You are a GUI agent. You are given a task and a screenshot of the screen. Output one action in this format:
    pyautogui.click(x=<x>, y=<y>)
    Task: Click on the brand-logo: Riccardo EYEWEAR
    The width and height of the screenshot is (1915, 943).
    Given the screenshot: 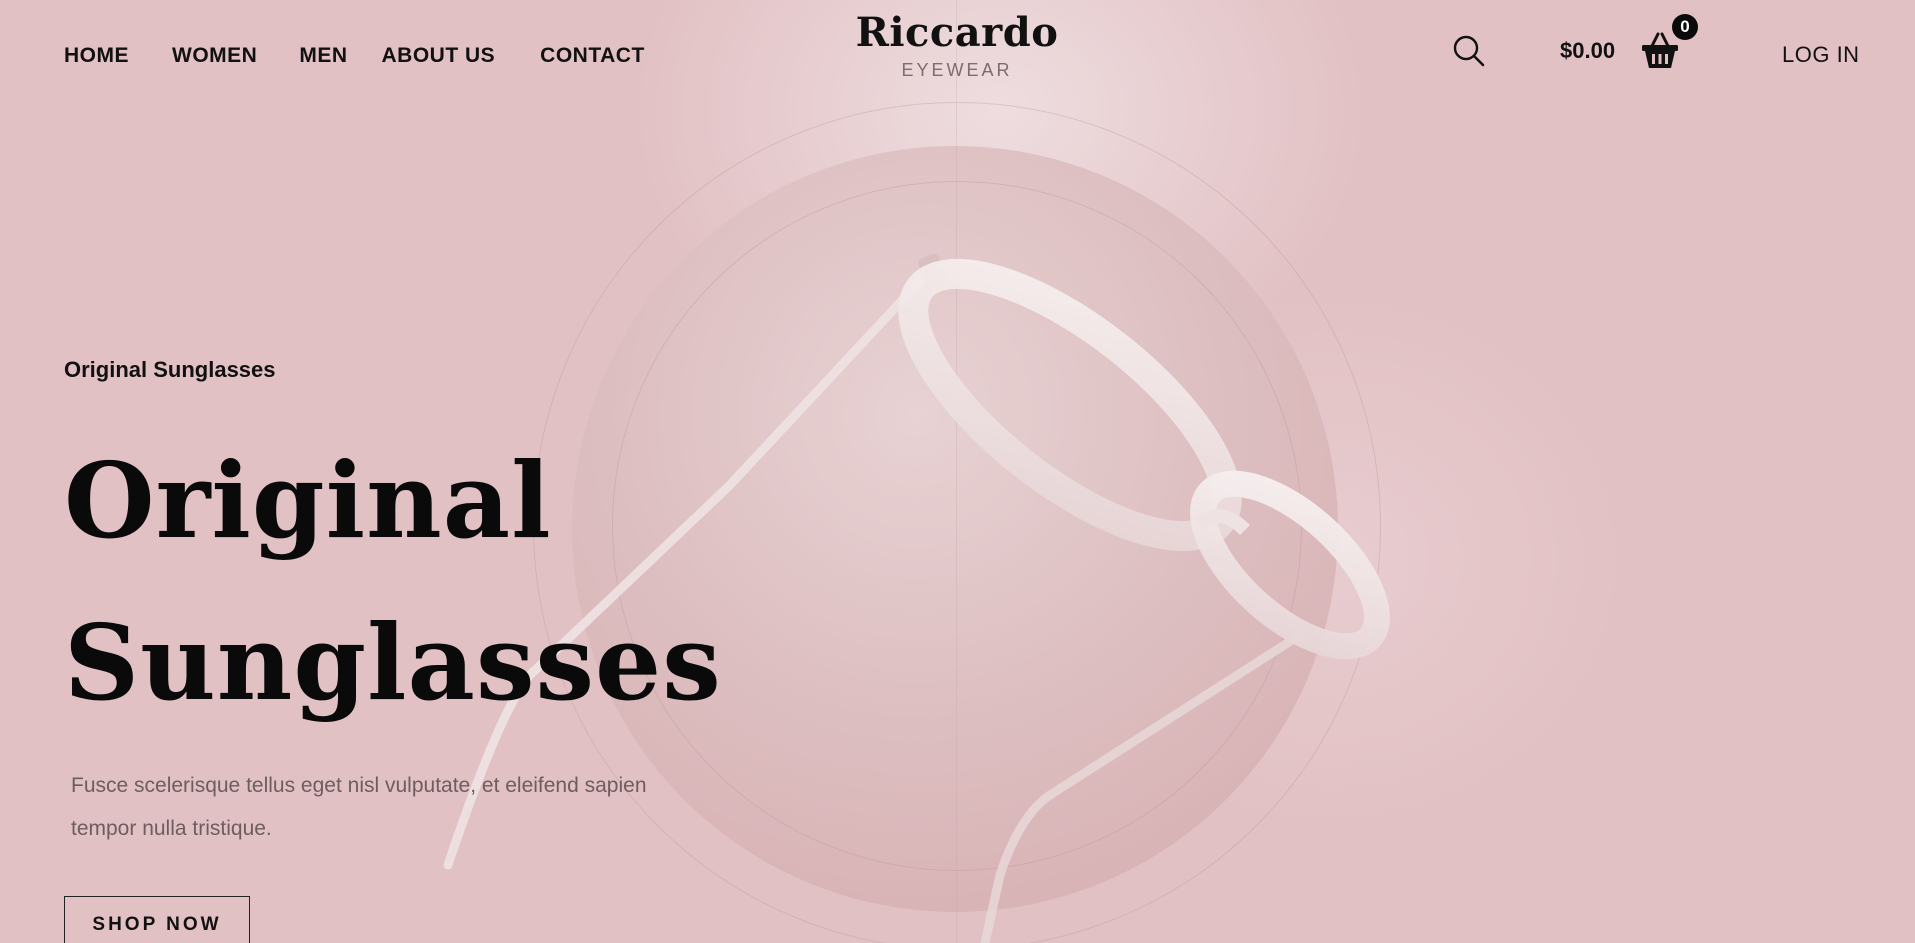 What is the action you would take?
    pyautogui.click(x=957, y=44)
    